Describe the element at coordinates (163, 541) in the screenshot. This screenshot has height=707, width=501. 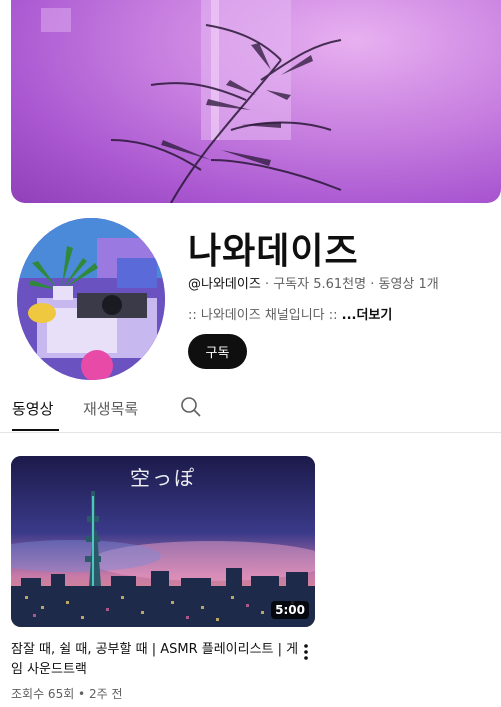
I see `video-thumbnail: 空っぽ 5:00` at that location.